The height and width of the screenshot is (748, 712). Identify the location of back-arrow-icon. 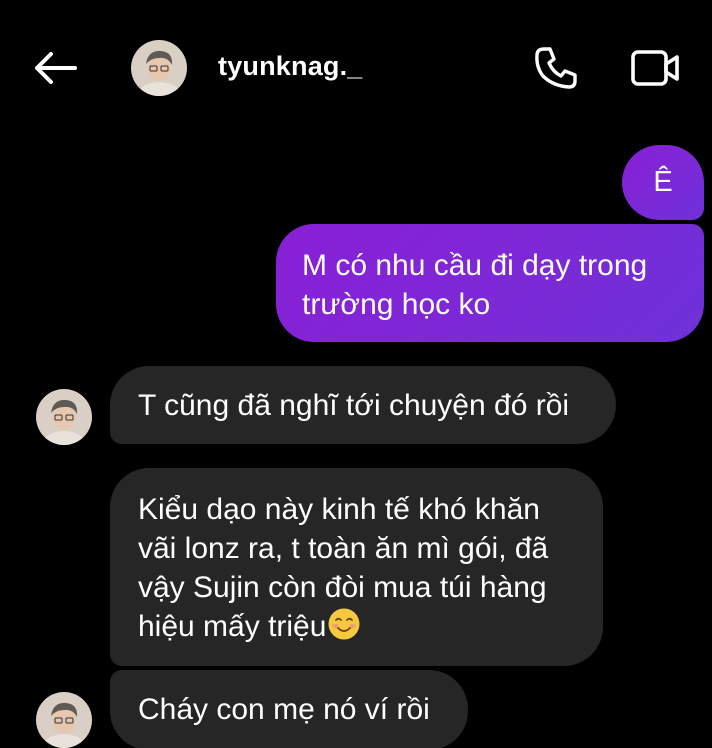
(56, 68).